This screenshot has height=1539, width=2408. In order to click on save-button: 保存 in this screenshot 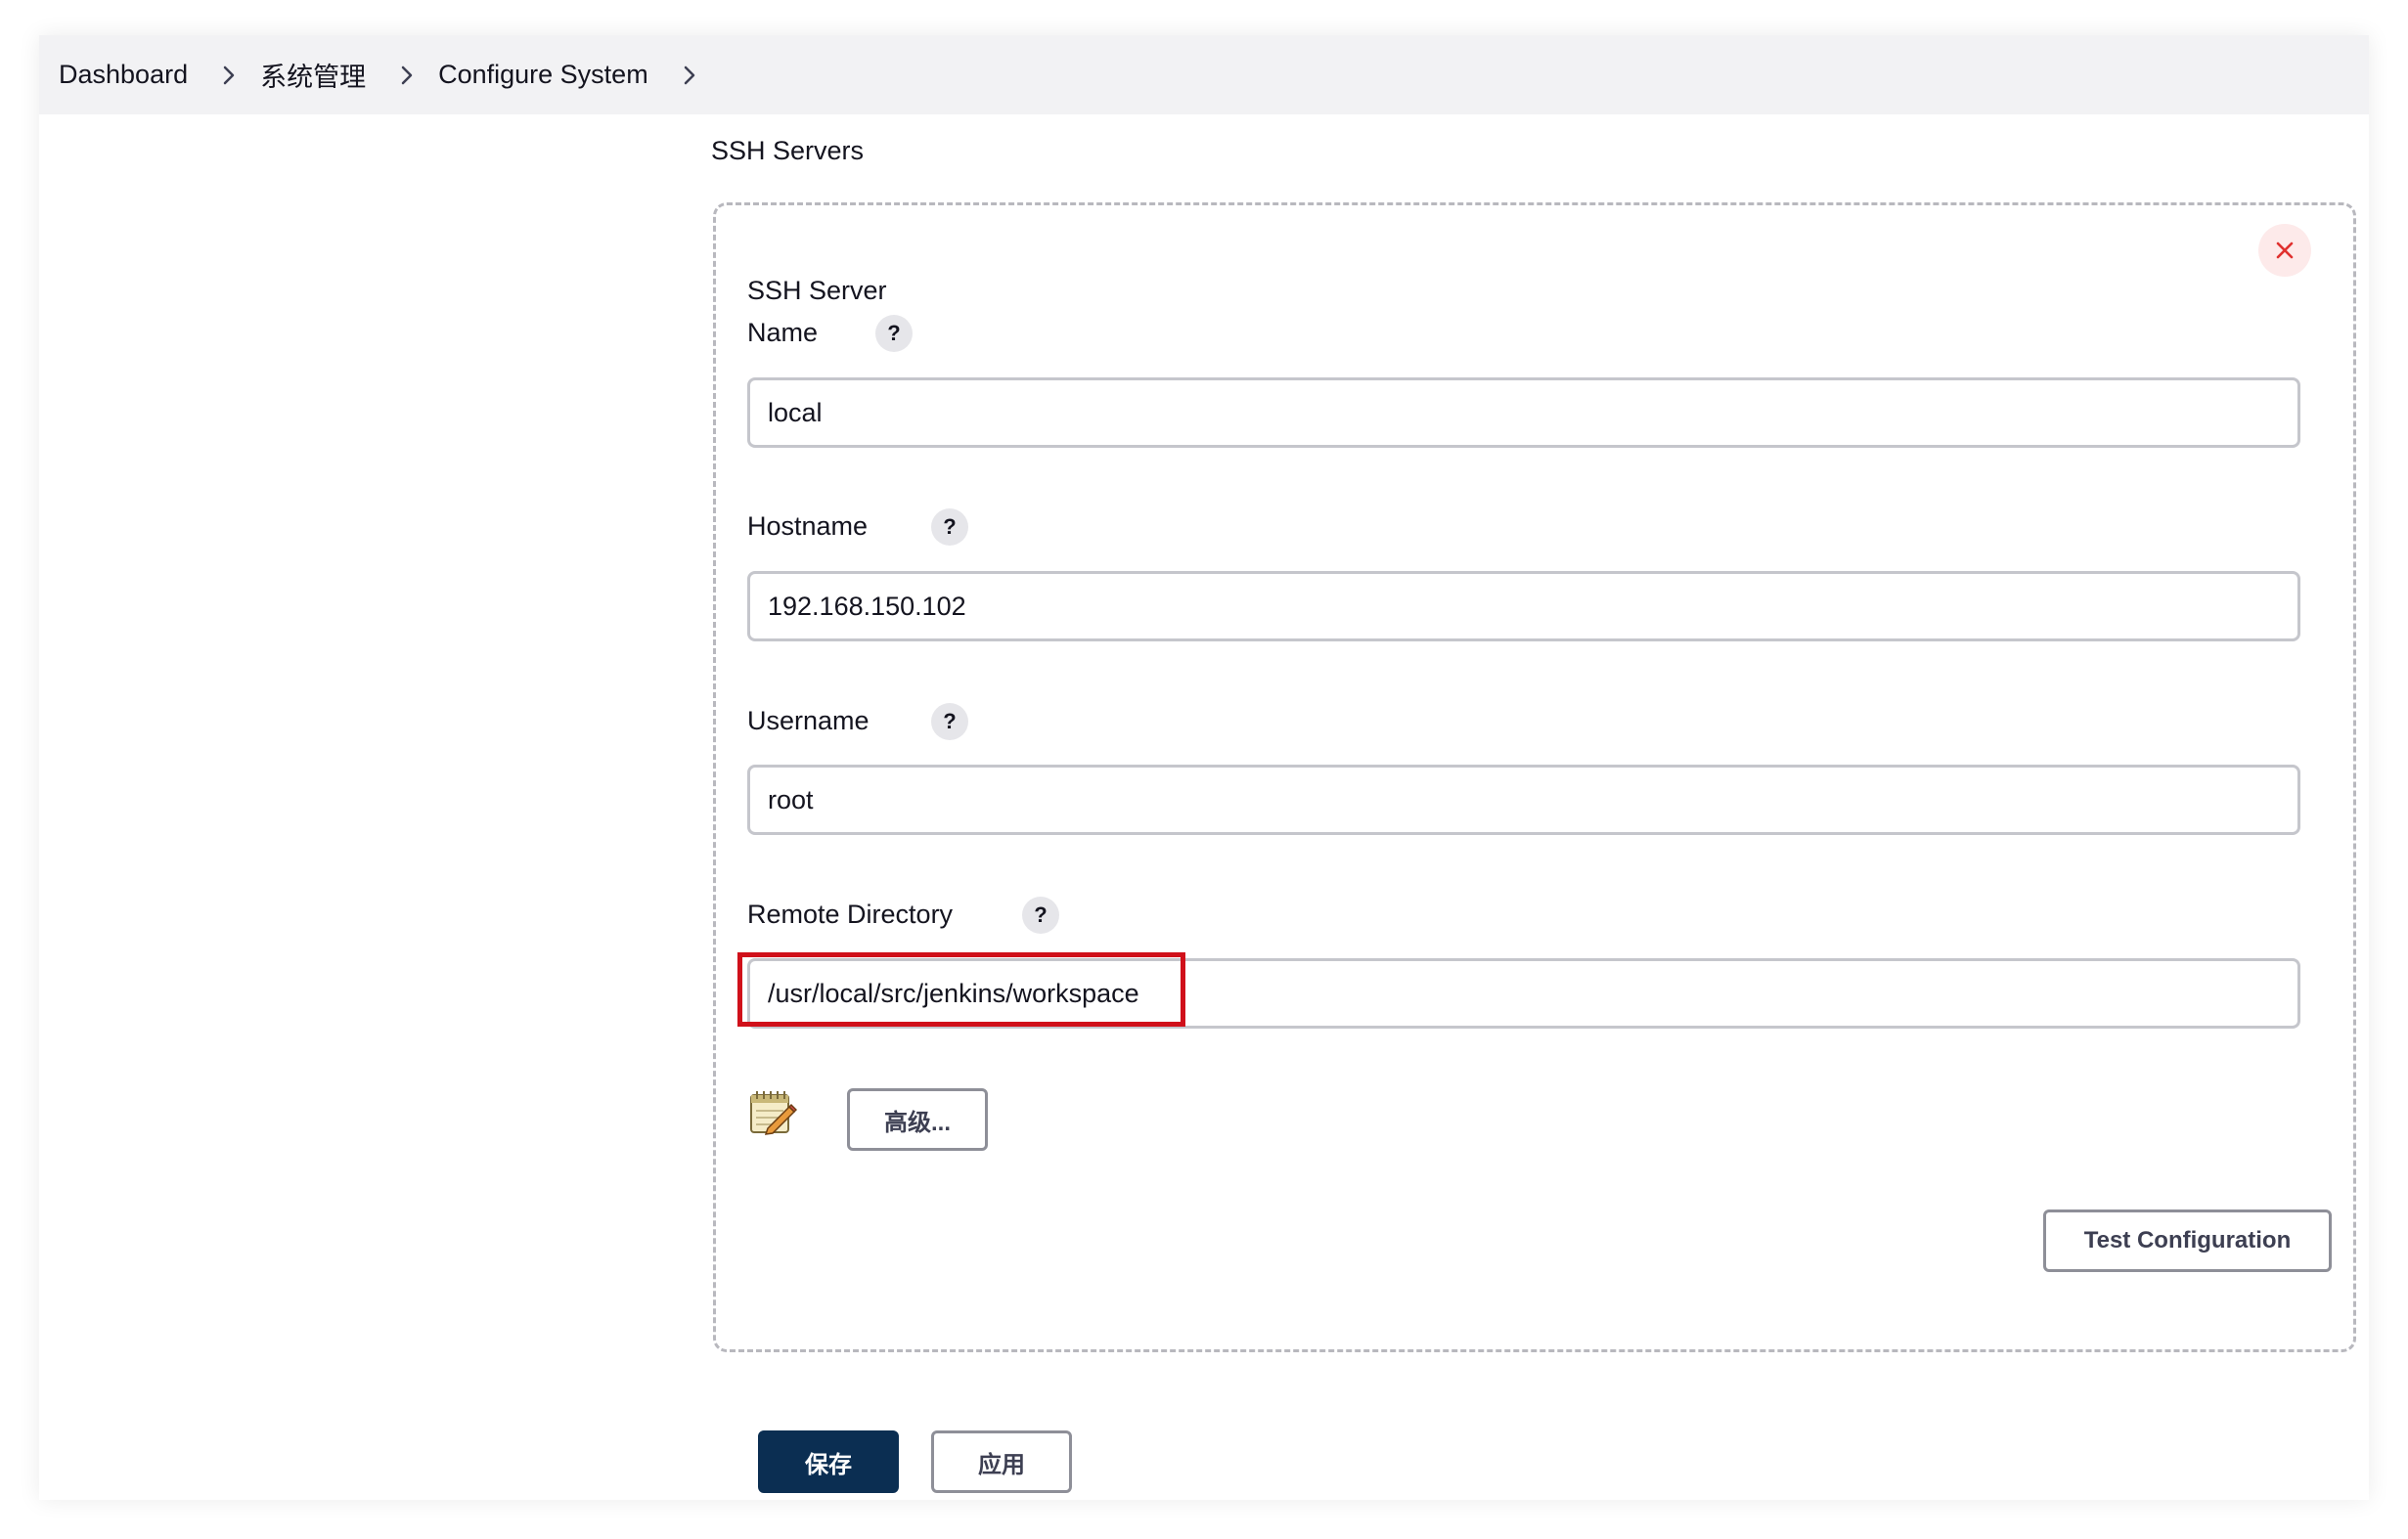, I will do `click(828, 1461)`.